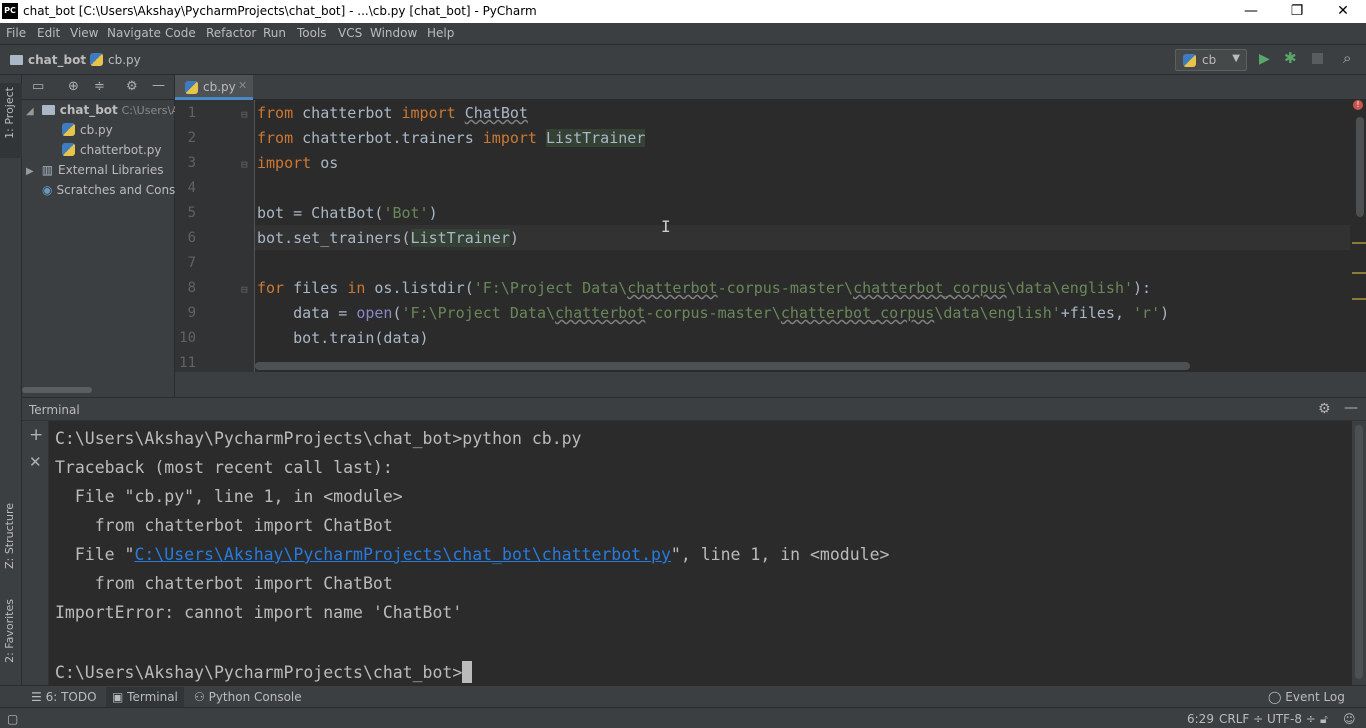  Describe the element at coordinates (187, 363) in the screenshot. I see `line-number: 11` at that location.